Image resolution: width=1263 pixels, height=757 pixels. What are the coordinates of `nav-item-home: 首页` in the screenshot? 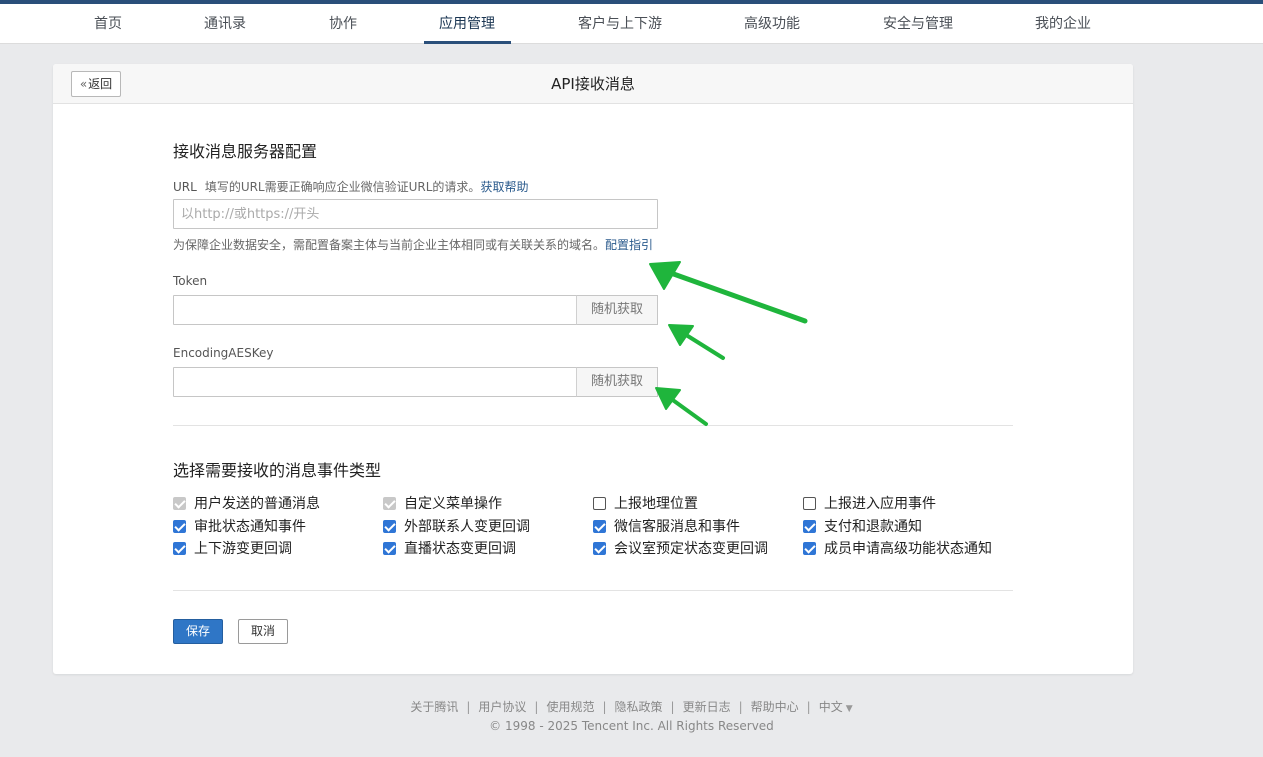 It's located at (108, 24).